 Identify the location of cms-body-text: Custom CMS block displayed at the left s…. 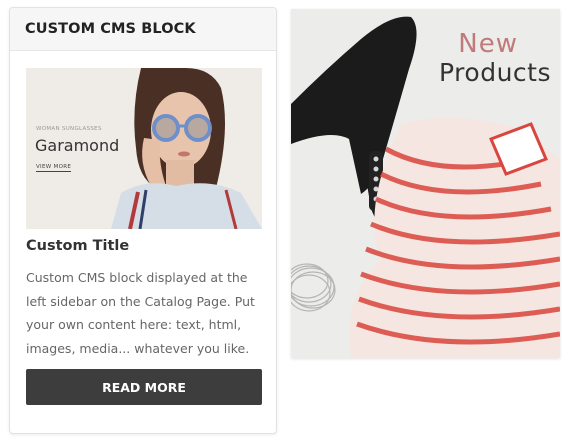
(140, 313).